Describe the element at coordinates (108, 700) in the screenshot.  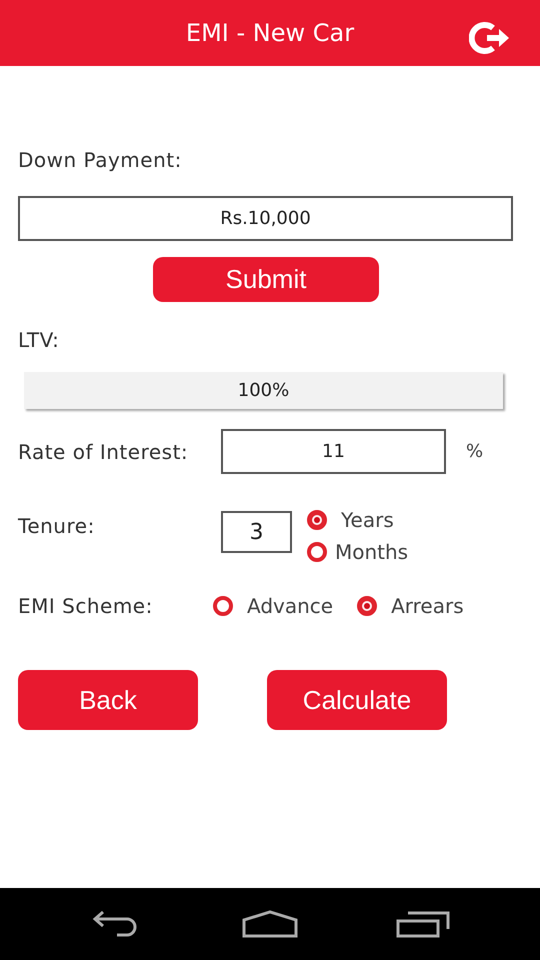
I see `back-button: Back` at that location.